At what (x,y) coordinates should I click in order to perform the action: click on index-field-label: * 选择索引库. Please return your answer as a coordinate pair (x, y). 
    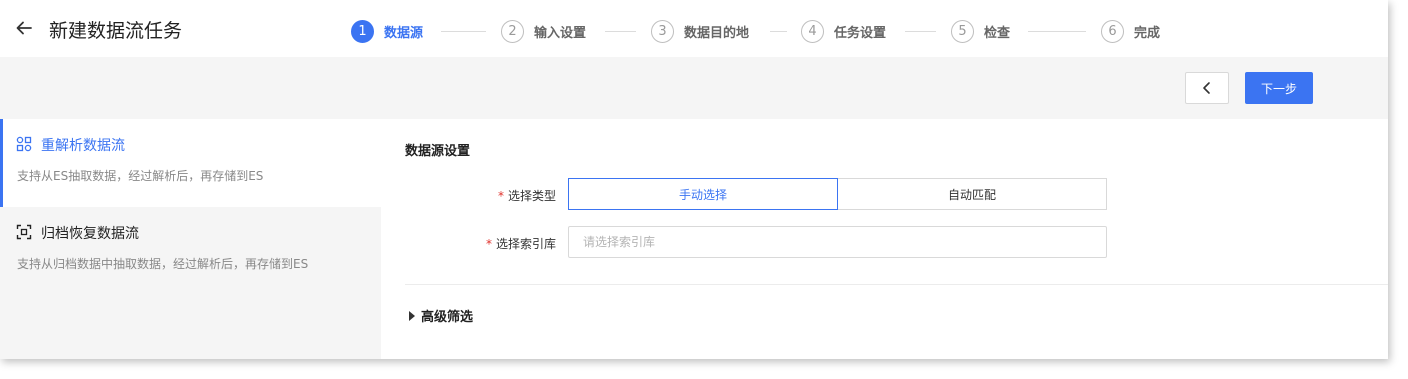
    Looking at the image, I should click on (521, 243).